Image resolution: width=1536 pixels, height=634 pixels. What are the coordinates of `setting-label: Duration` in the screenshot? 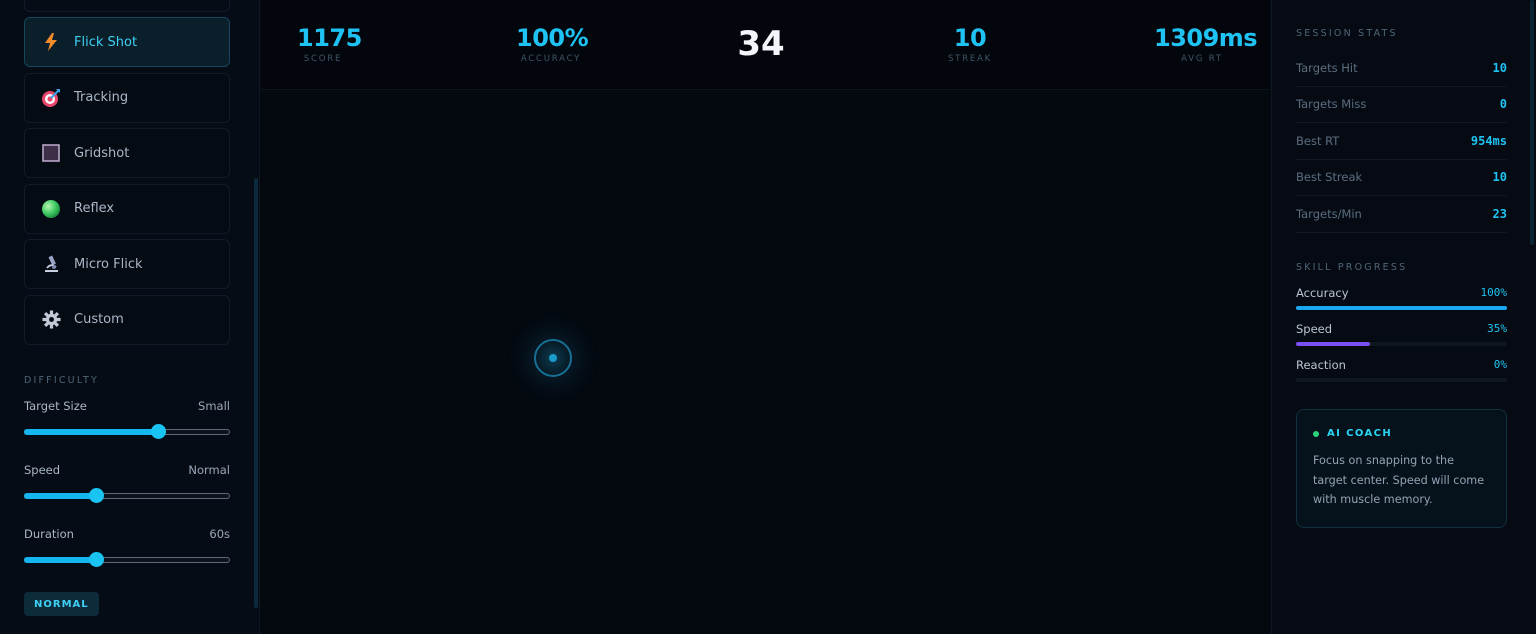 It's located at (49, 534).